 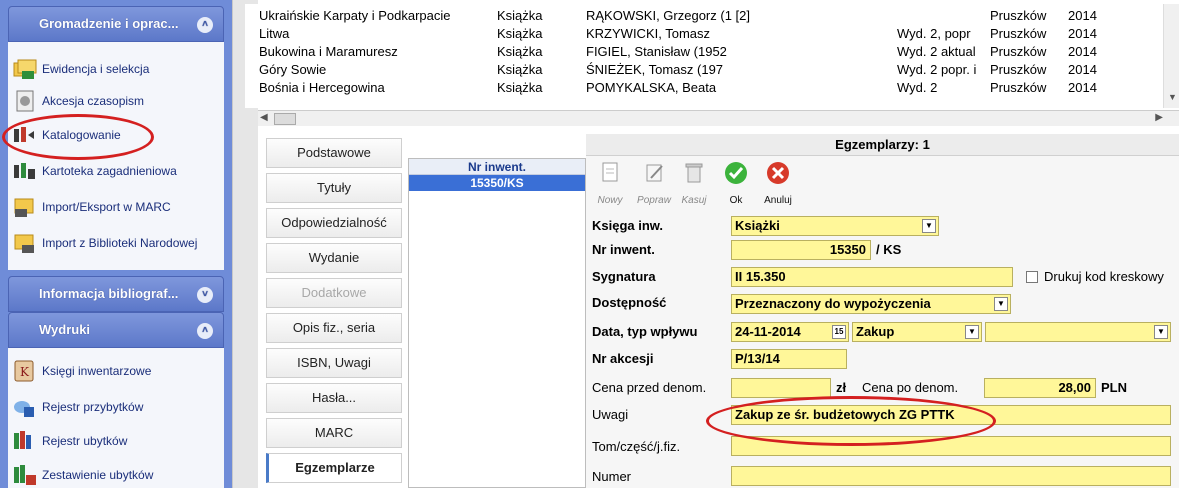 What do you see at coordinates (25, 101) in the screenshot?
I see `document-icon` at bounding box center [25, 101].